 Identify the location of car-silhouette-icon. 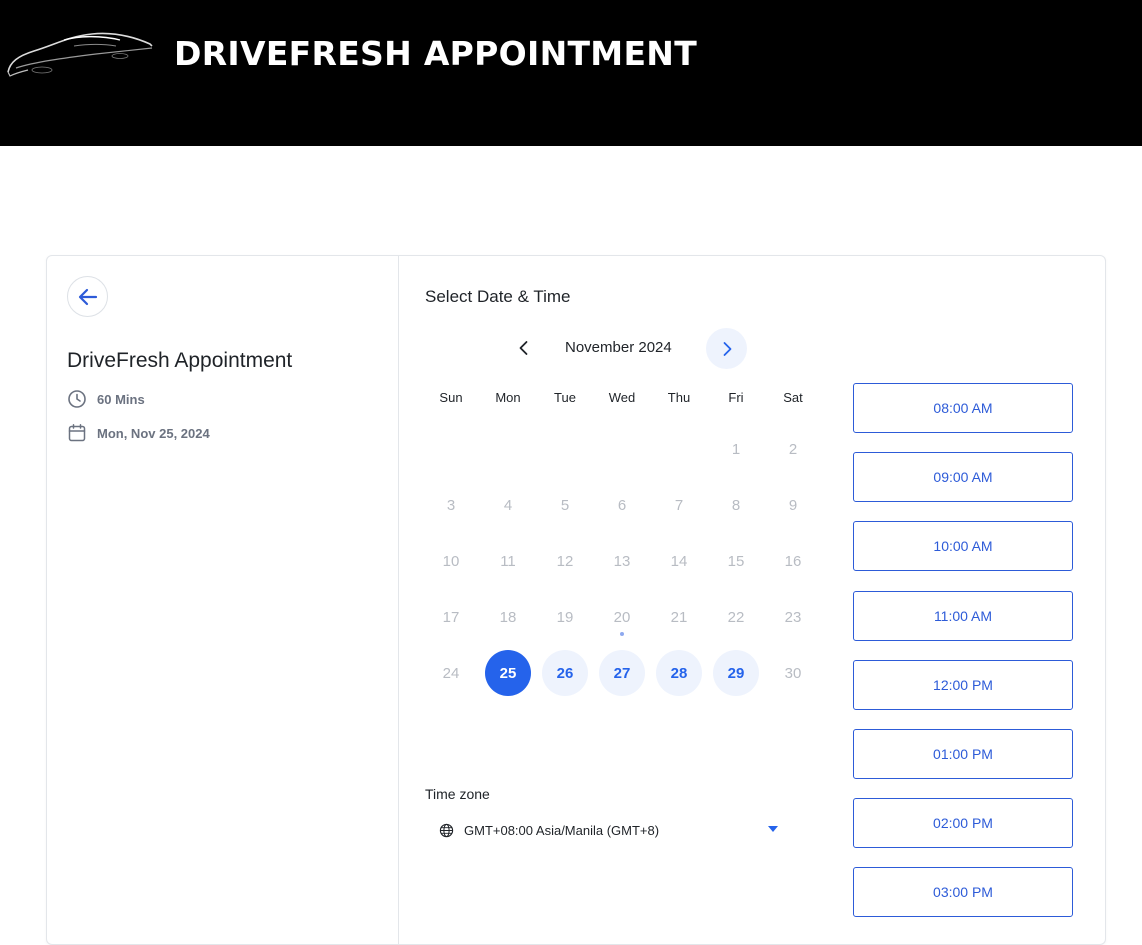
(80, 54).